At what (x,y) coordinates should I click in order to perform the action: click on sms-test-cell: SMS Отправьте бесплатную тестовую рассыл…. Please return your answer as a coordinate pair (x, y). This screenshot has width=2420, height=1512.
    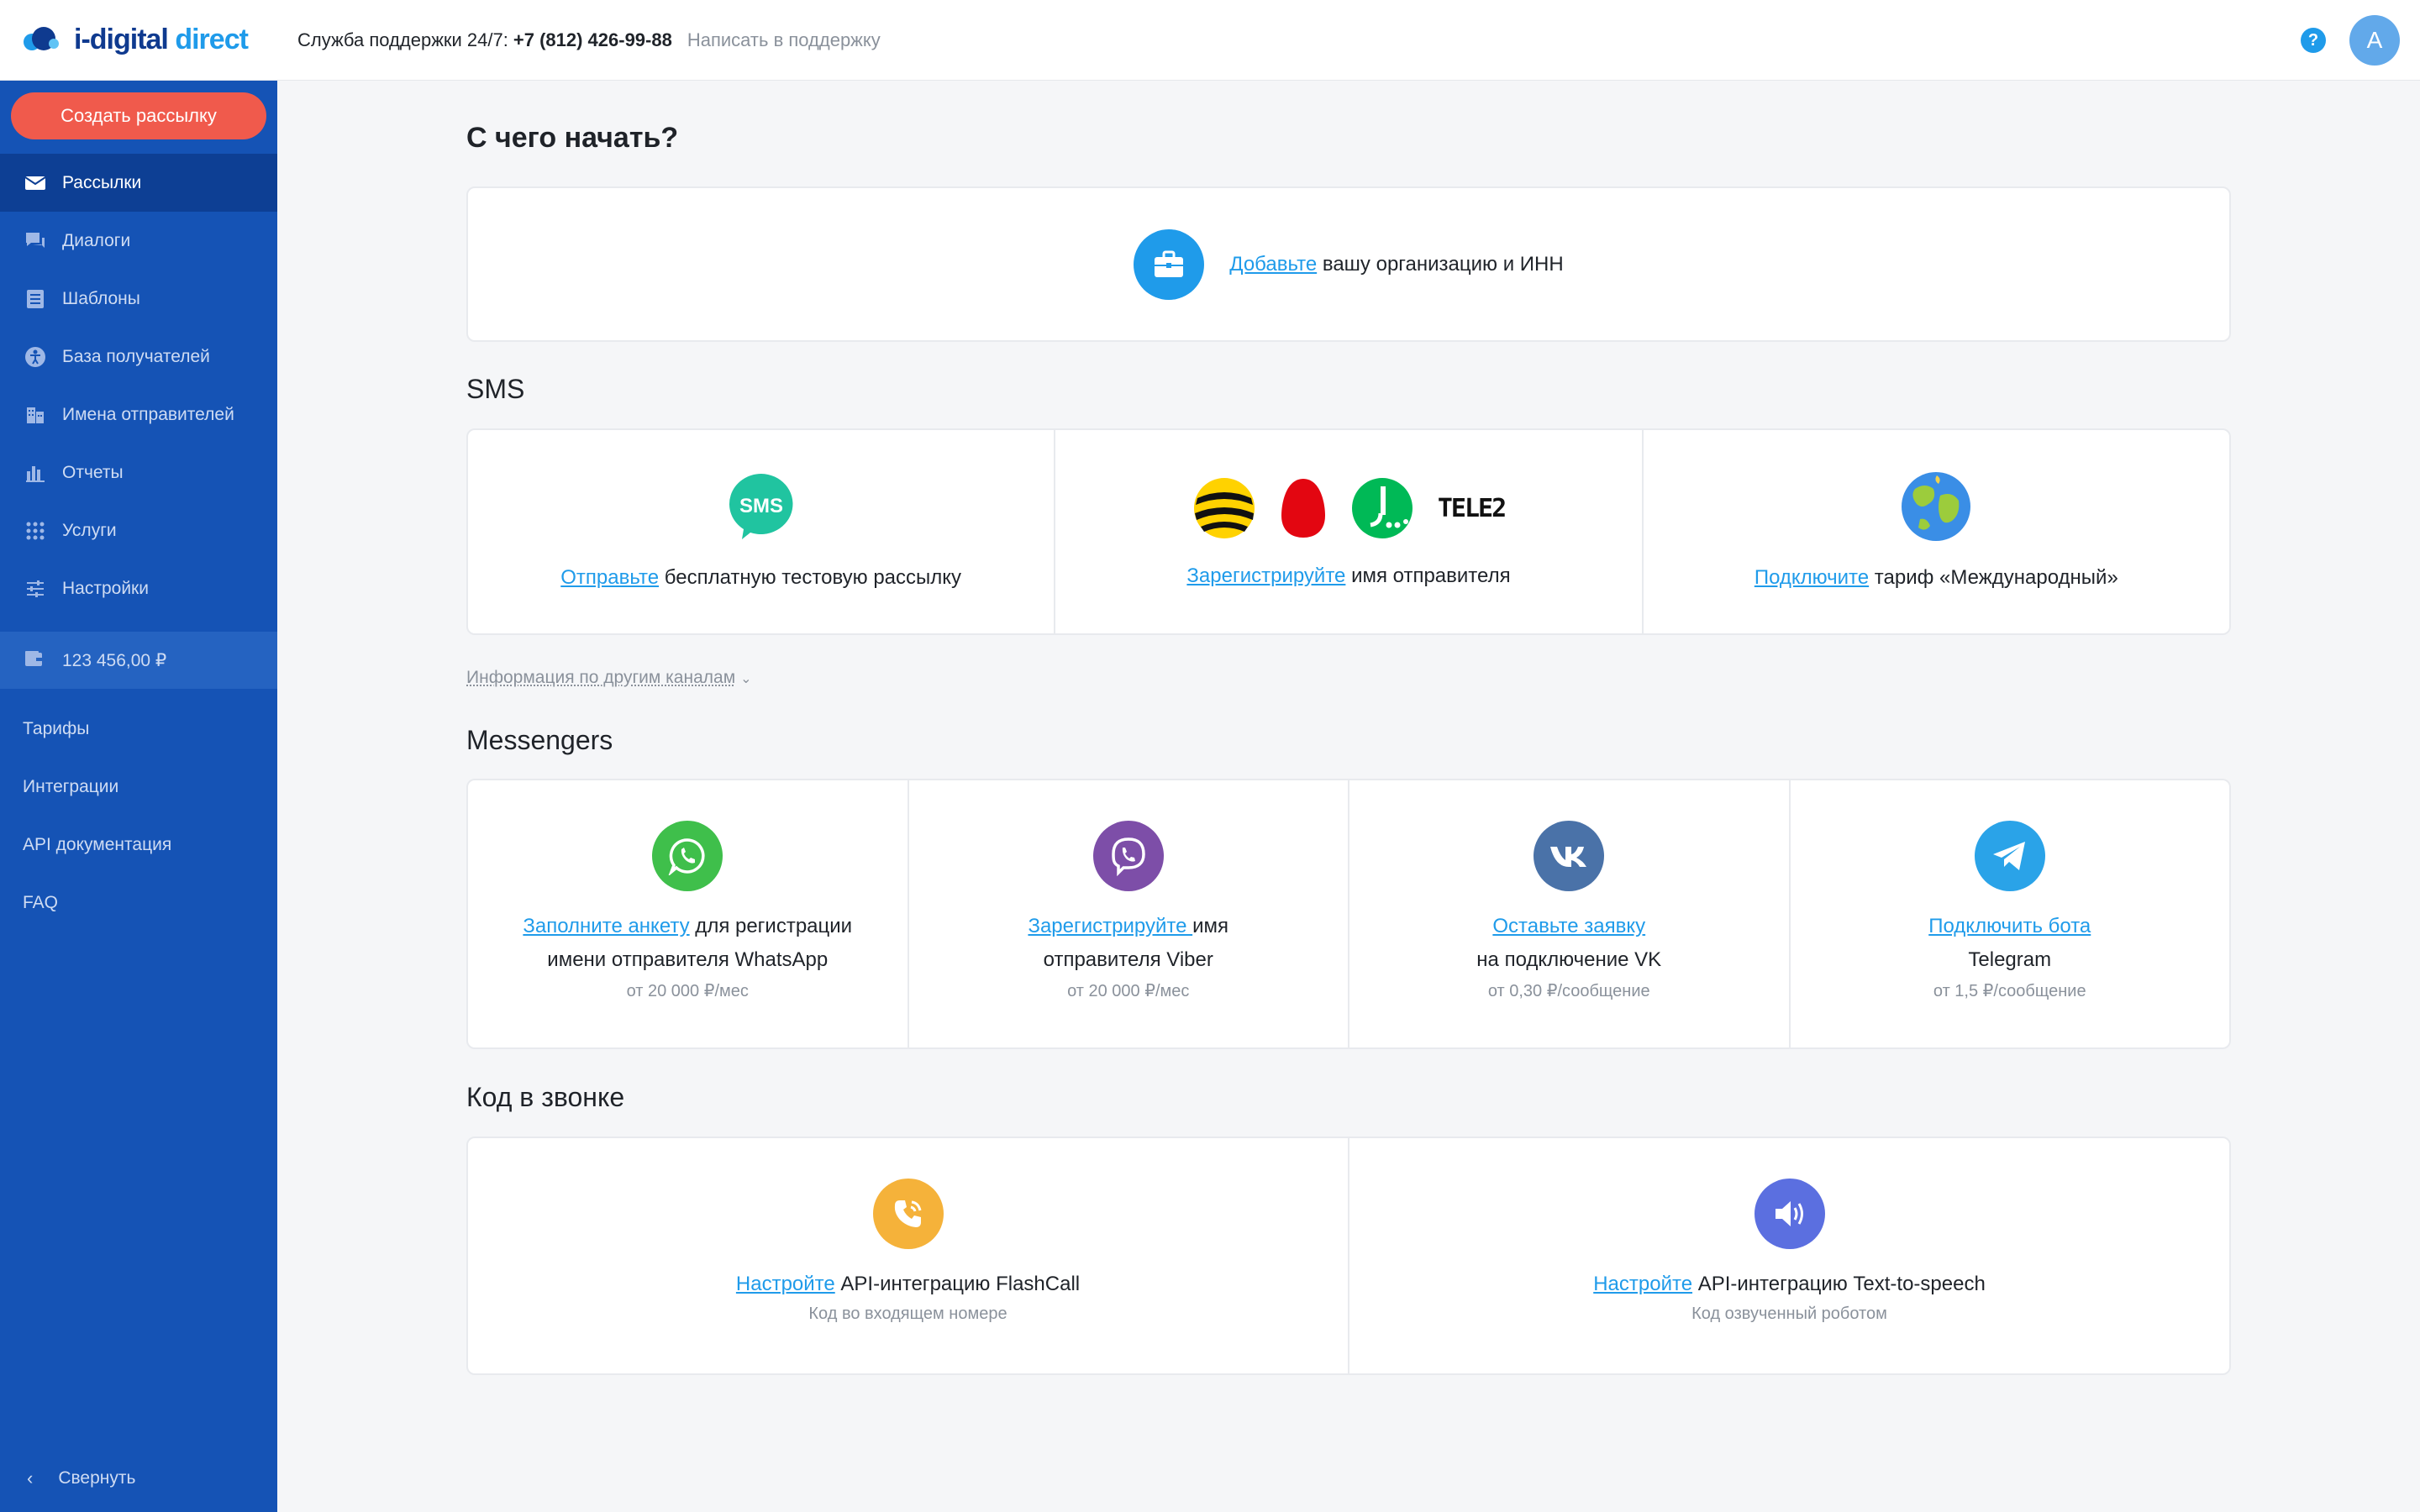
    Looking at the image, I should click on (762, 531).